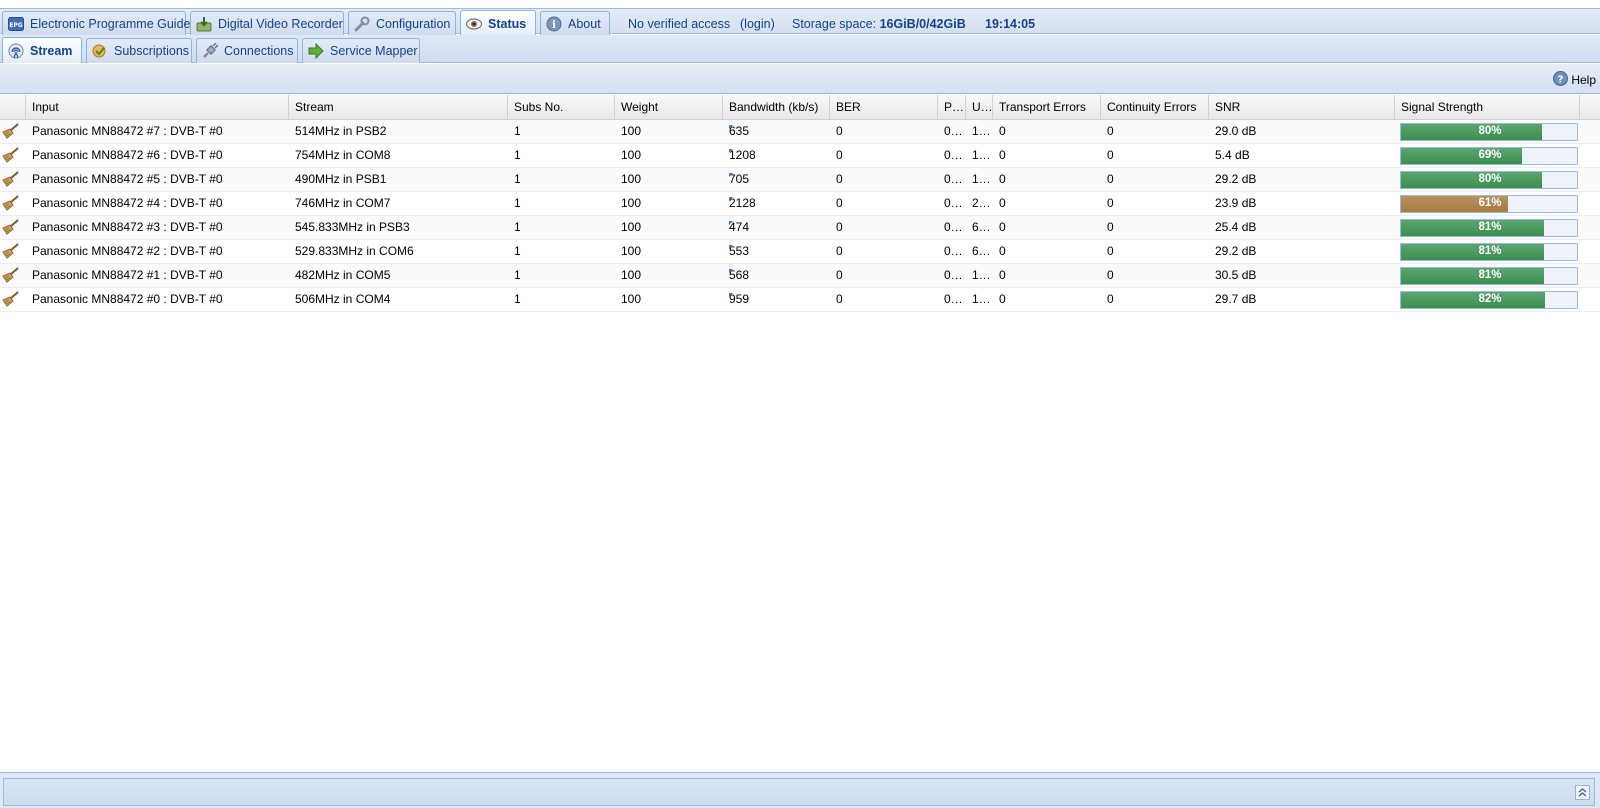 The height and width of the screenshot is (808, 1600). Describe the element at coordinates (343, 203) in the screenshot. I see `cell-stream: 746MHz in COM7` at that location.